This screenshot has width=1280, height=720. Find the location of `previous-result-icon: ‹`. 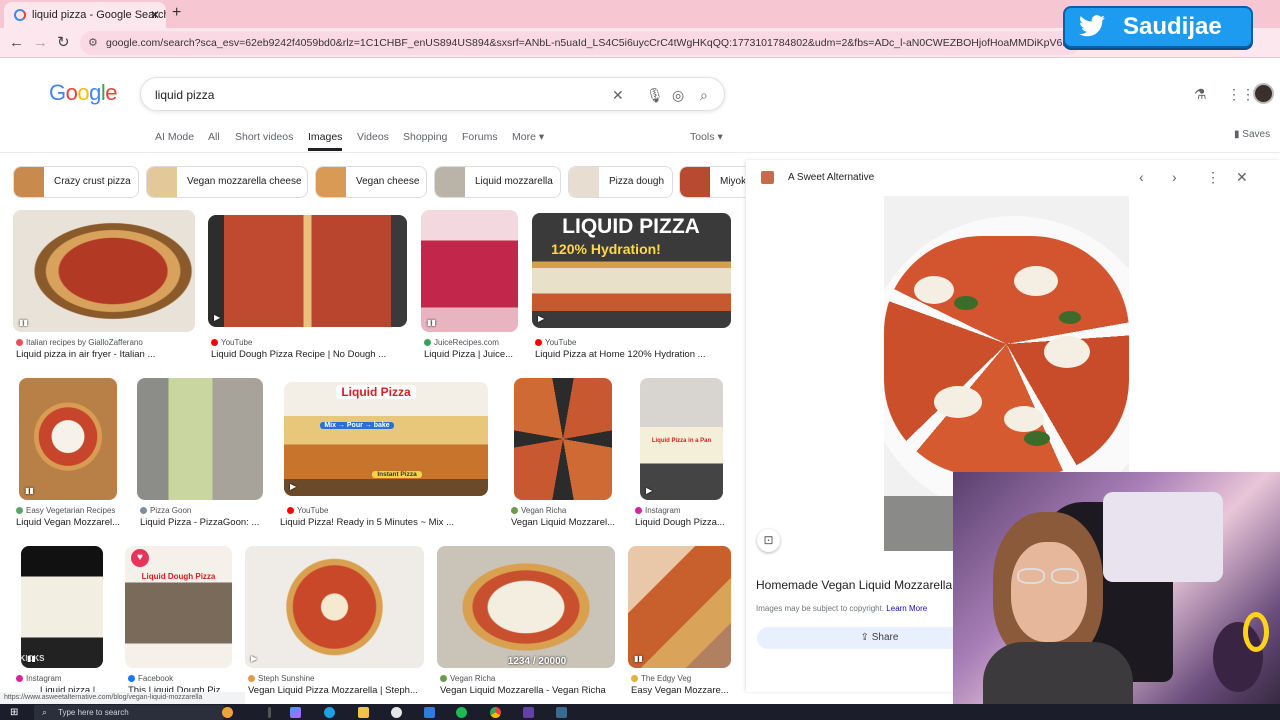

previous-result-icon: ‹ is located at coordinates (1141, 177).